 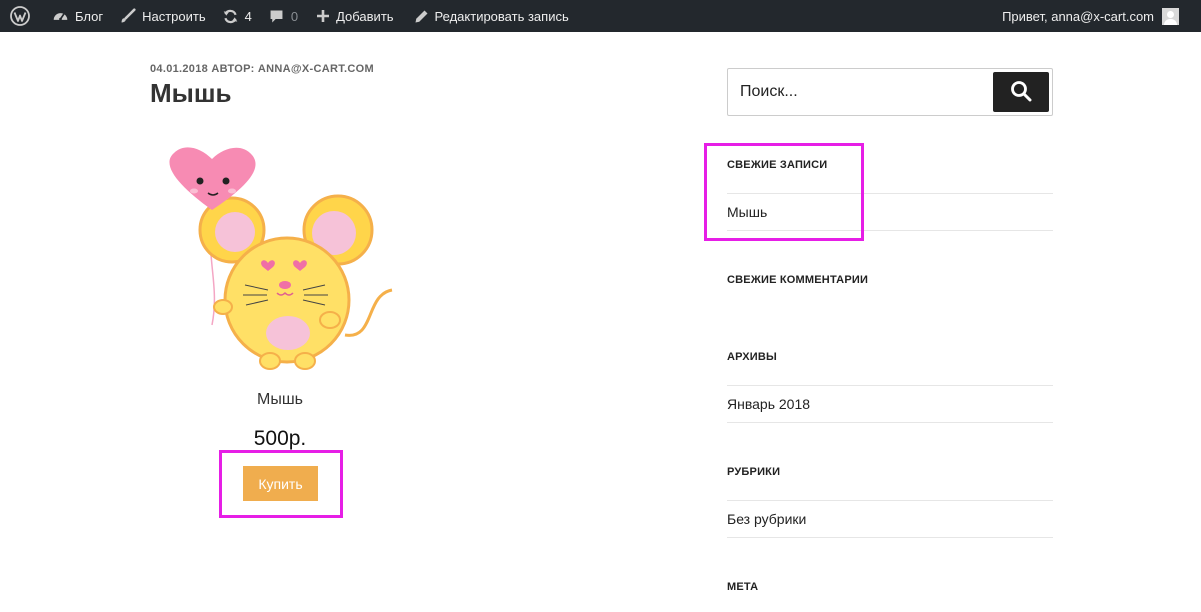 What do you see at coordinates (501, 16) in the screenshot?
I see `edit-post-label: Редактировать запись` at bounding box center [501, 16].